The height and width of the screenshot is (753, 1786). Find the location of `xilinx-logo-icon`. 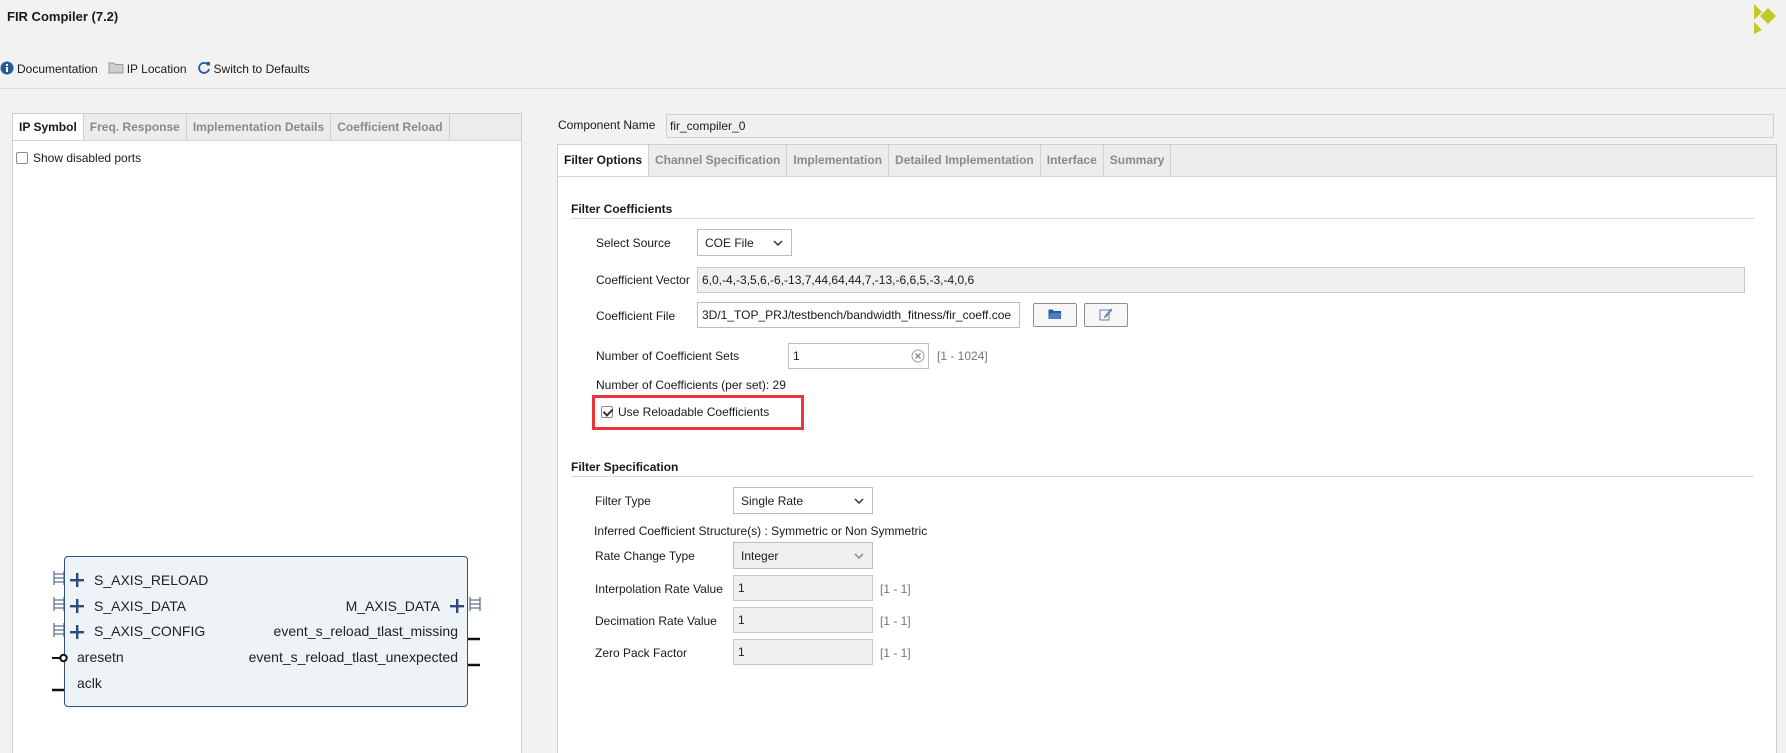

xilinx-logo-icon is located at coordinates (1761, 18).